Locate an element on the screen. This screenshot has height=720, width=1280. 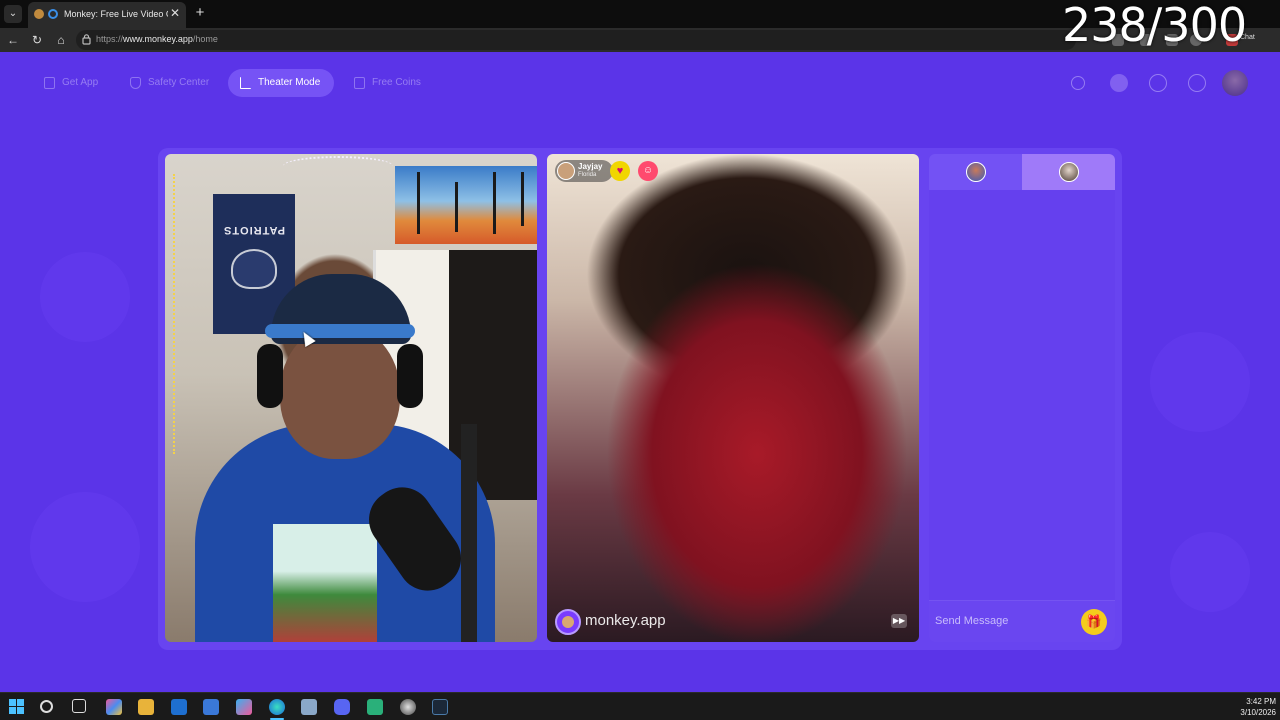
url-path: /home is located at coordinates (205, 39).